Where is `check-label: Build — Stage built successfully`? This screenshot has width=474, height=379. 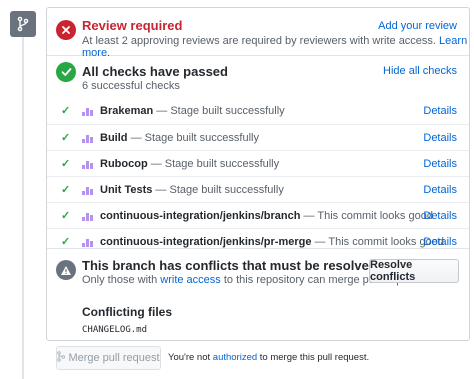
check-label: Build — Stage built successfully is located at coordinates (179, 138).